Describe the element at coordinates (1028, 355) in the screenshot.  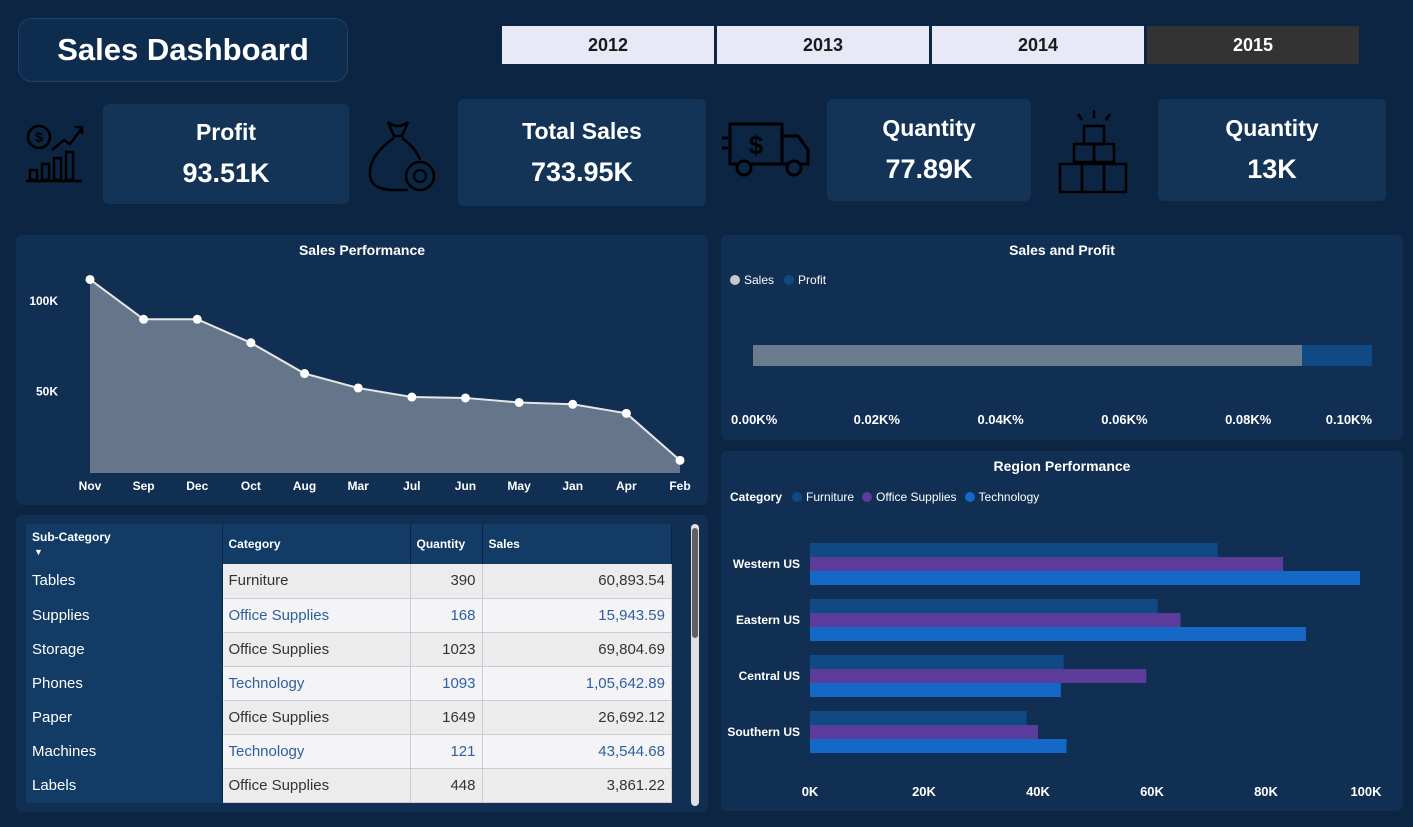
I see `bar-sales` at that location.